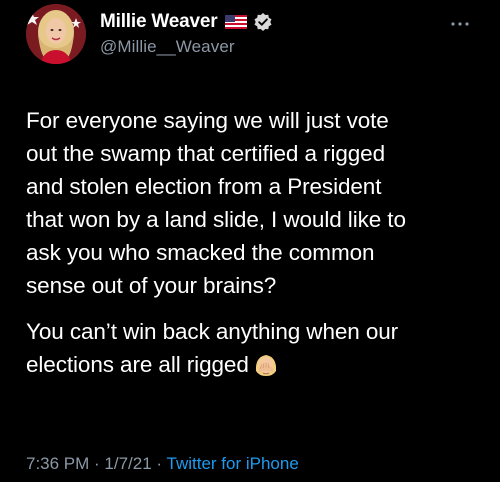 This screenshot has height=482, width=500. I want to click on woman-facepalming-emoji-icon, so click(266, 364).